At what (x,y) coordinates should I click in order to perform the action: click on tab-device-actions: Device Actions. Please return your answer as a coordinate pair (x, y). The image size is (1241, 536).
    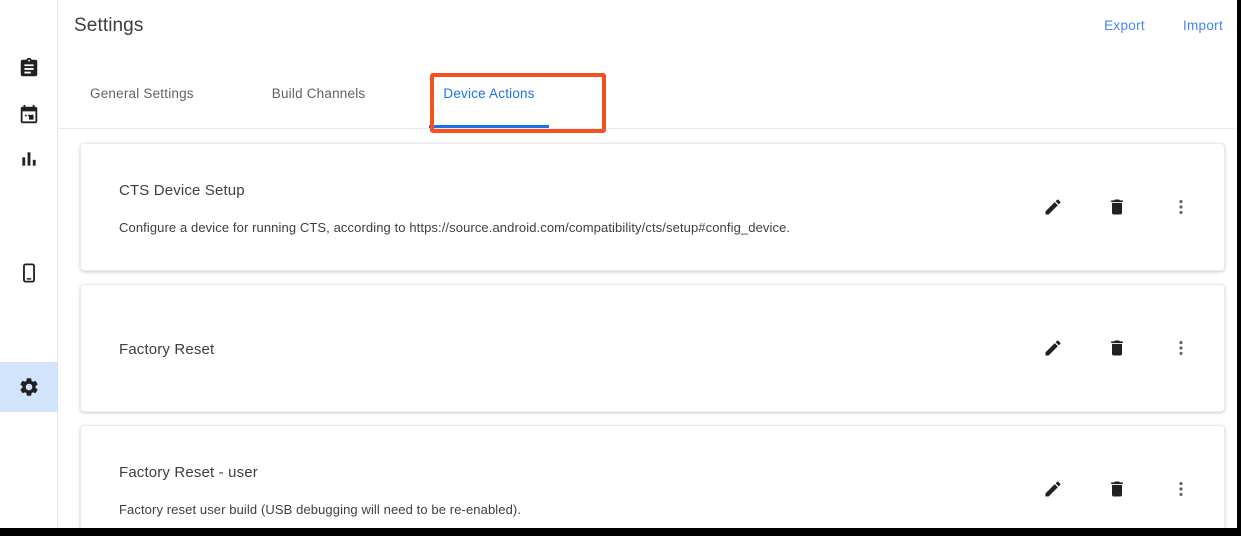
    Looking at the image, I should click on (488, 93).